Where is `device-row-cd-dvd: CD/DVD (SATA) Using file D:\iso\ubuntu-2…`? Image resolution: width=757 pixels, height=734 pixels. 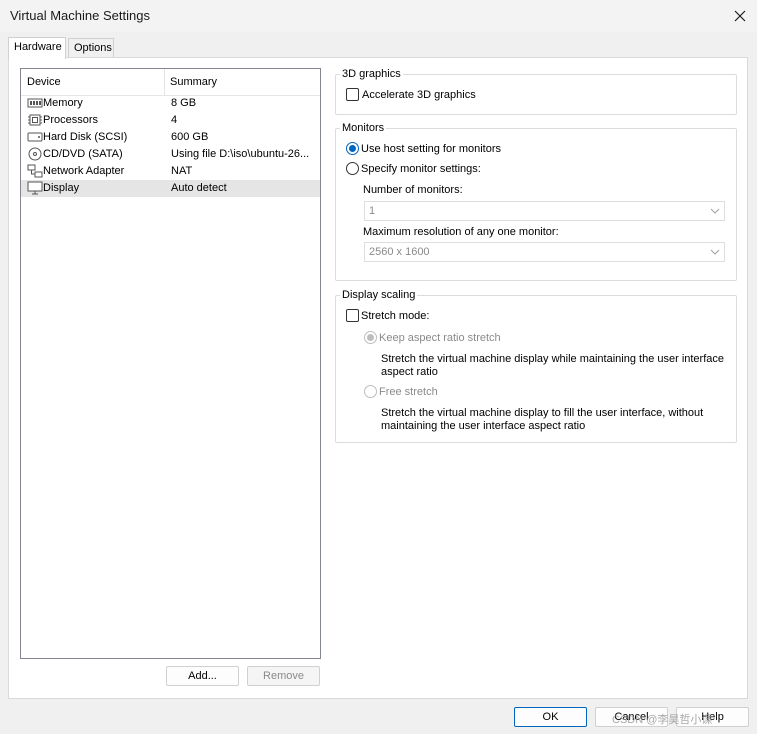
device-row-cd-dvd: CD/DVD (SATA) Using file D:\iso\ubuntu-2… is located at coordinates (170, 154).